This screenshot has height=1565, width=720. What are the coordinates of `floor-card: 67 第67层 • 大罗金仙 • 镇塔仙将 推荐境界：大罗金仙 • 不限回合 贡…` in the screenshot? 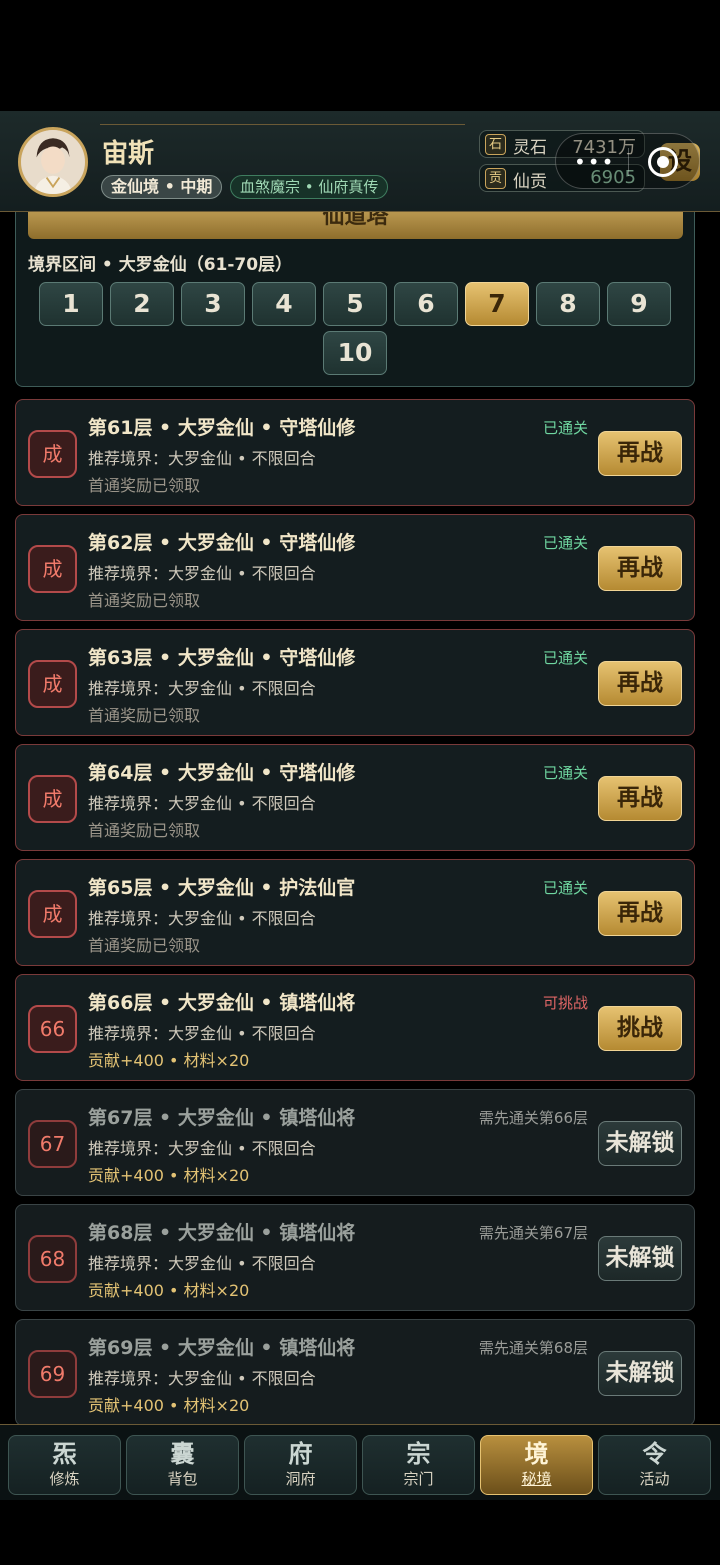 It's located at (355, 1142).